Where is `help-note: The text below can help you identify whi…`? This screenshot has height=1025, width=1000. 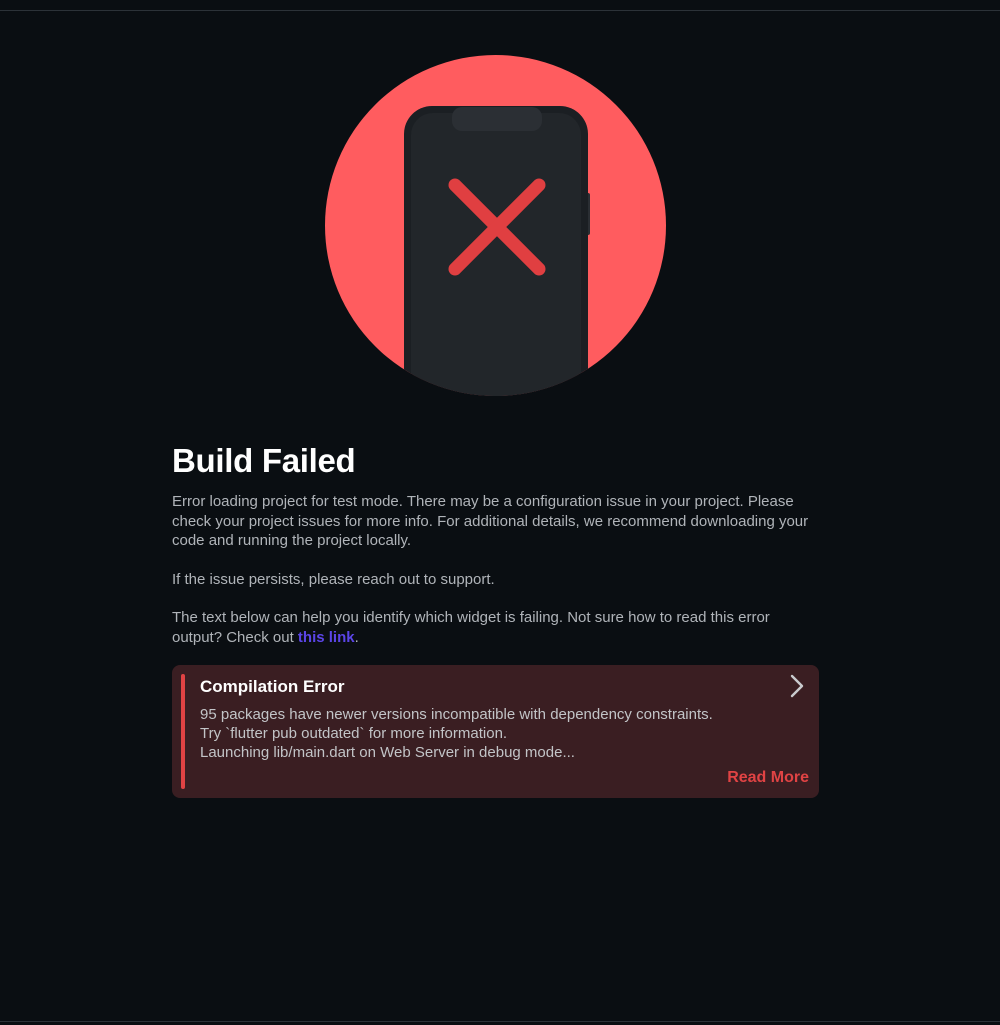
help-note: The text below can help you identify whi… is located at coordinates (496, 627).